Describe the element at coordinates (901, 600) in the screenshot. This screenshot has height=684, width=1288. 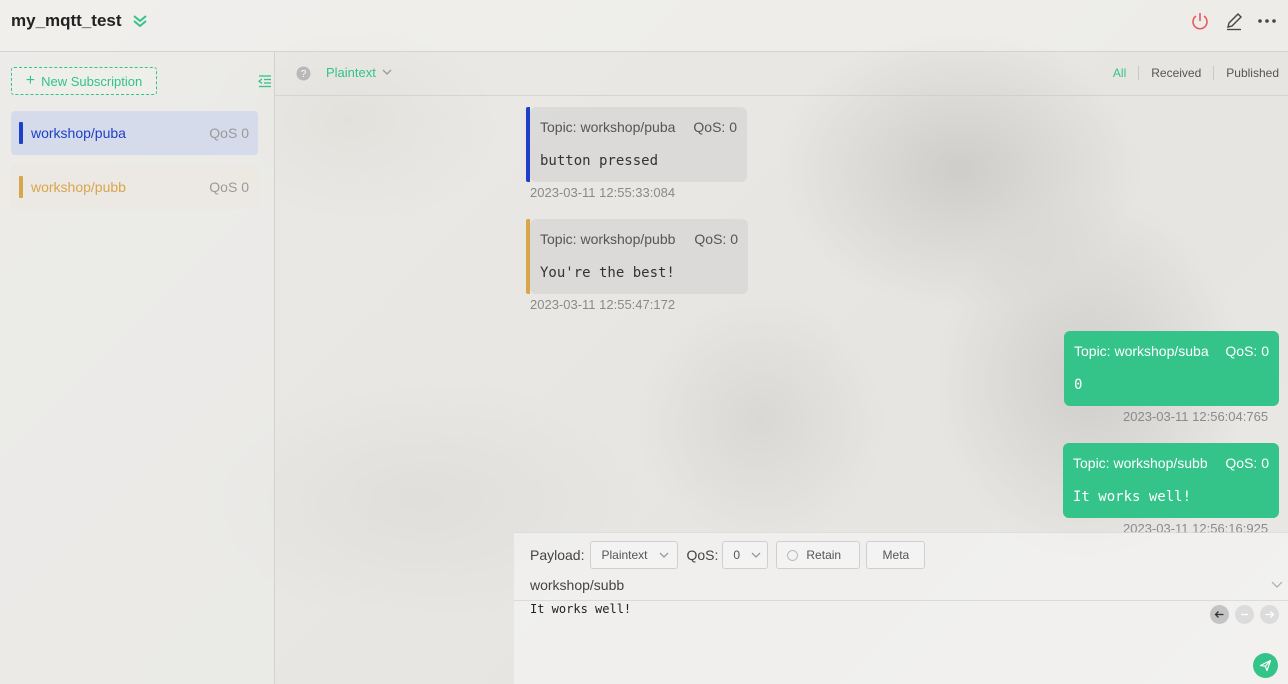
I see `divider` at that location.